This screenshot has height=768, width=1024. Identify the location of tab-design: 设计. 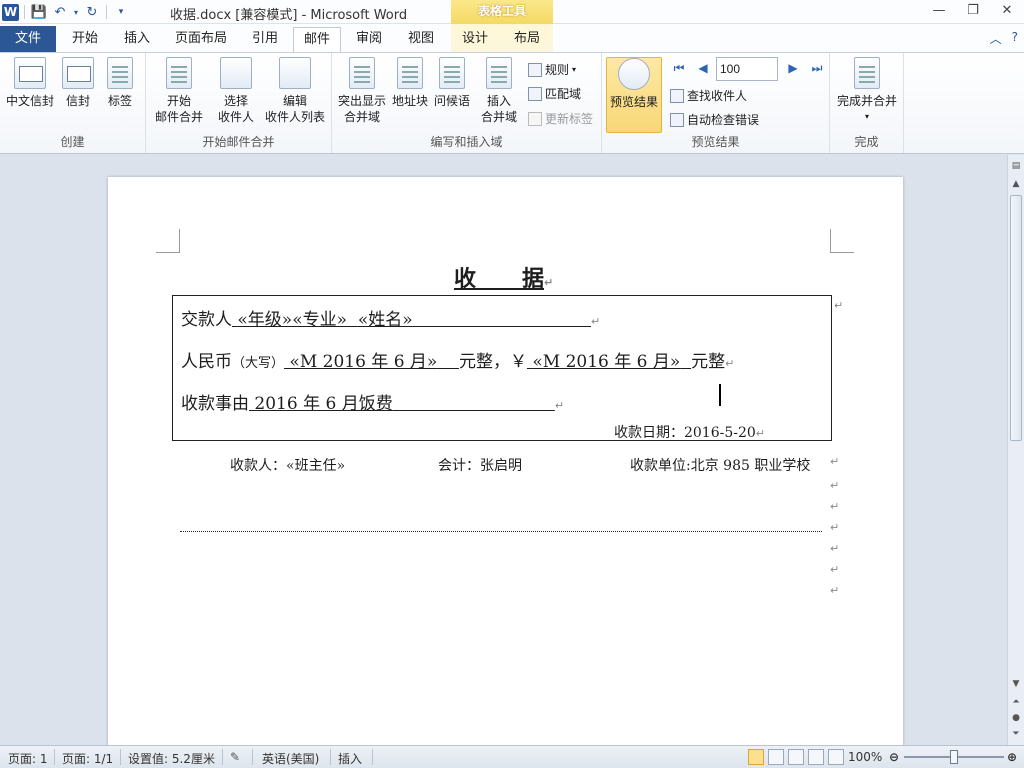
(475, 39).